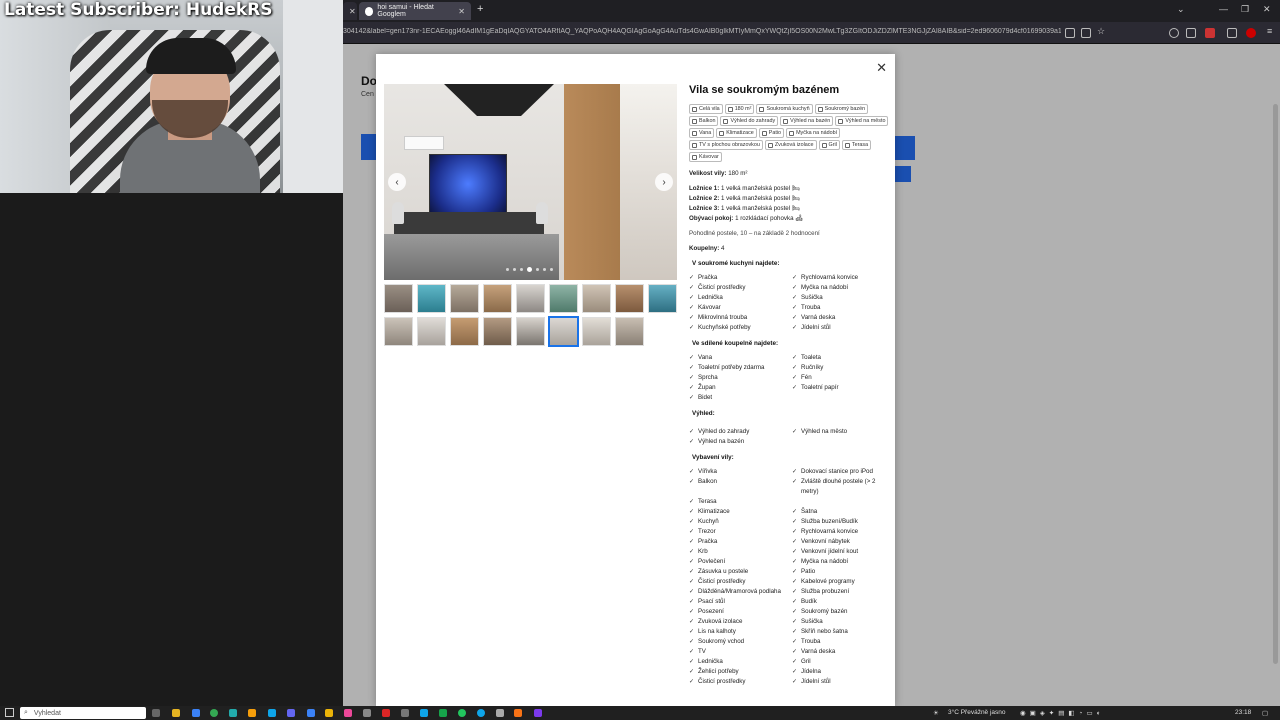  What do you see at coordinates (740, 328) in the screenshot?
I see `amenity-item: ✓ Kuchyňské potřeby` at bounding box center [740, 328].